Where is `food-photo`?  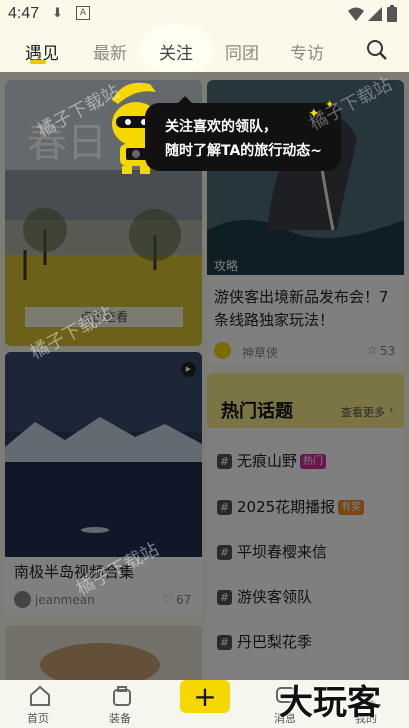 food-photo is located at coordinates (103, 655).